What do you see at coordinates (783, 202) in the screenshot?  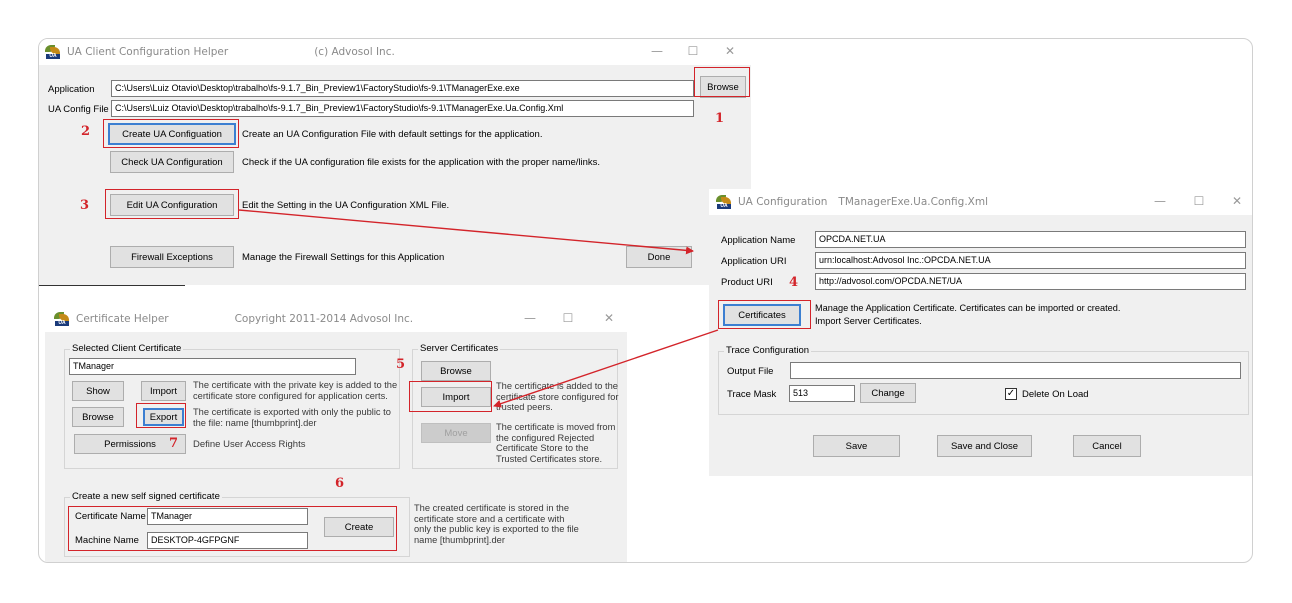 I see `ua-config-title: UA Configuration` at bounding box center [783, 202].